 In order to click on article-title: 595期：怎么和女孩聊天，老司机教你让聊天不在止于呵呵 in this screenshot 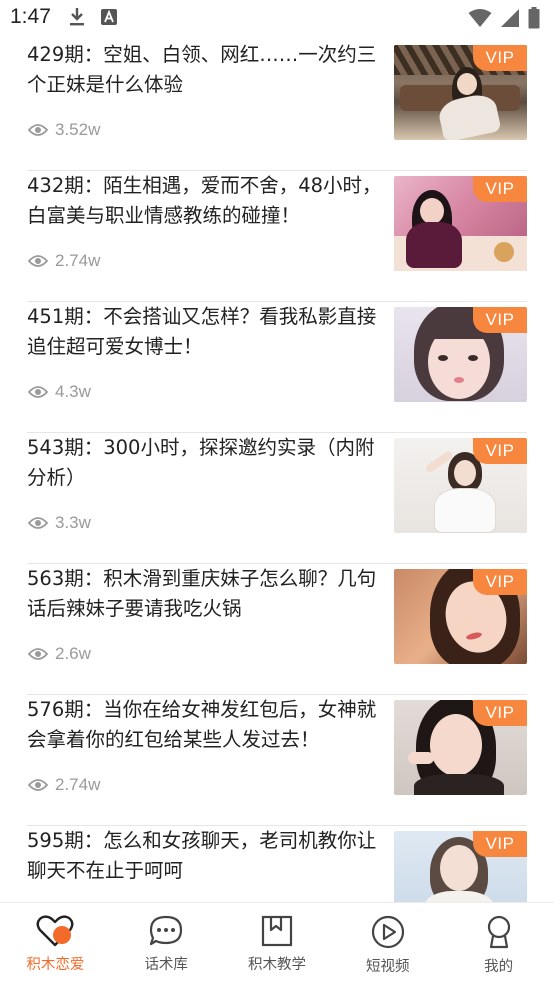, I will do `click(202, 855)`.